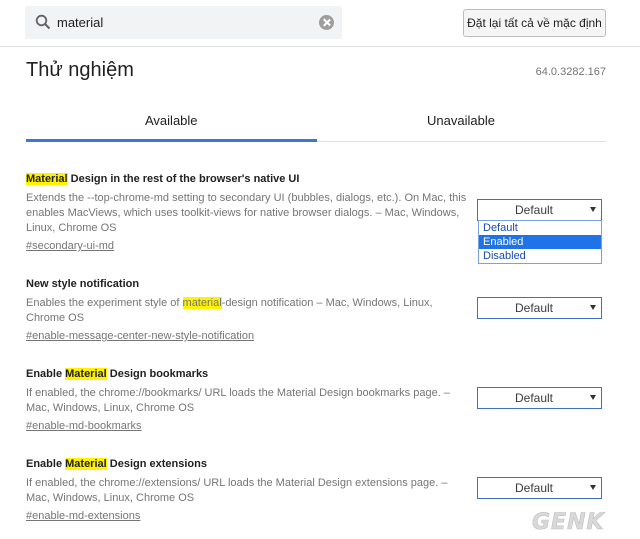 This screenshot has height=539, width=640. I want to click on reset-all-button: Đặt lại tất cả về mặc định, so click(534, 23).